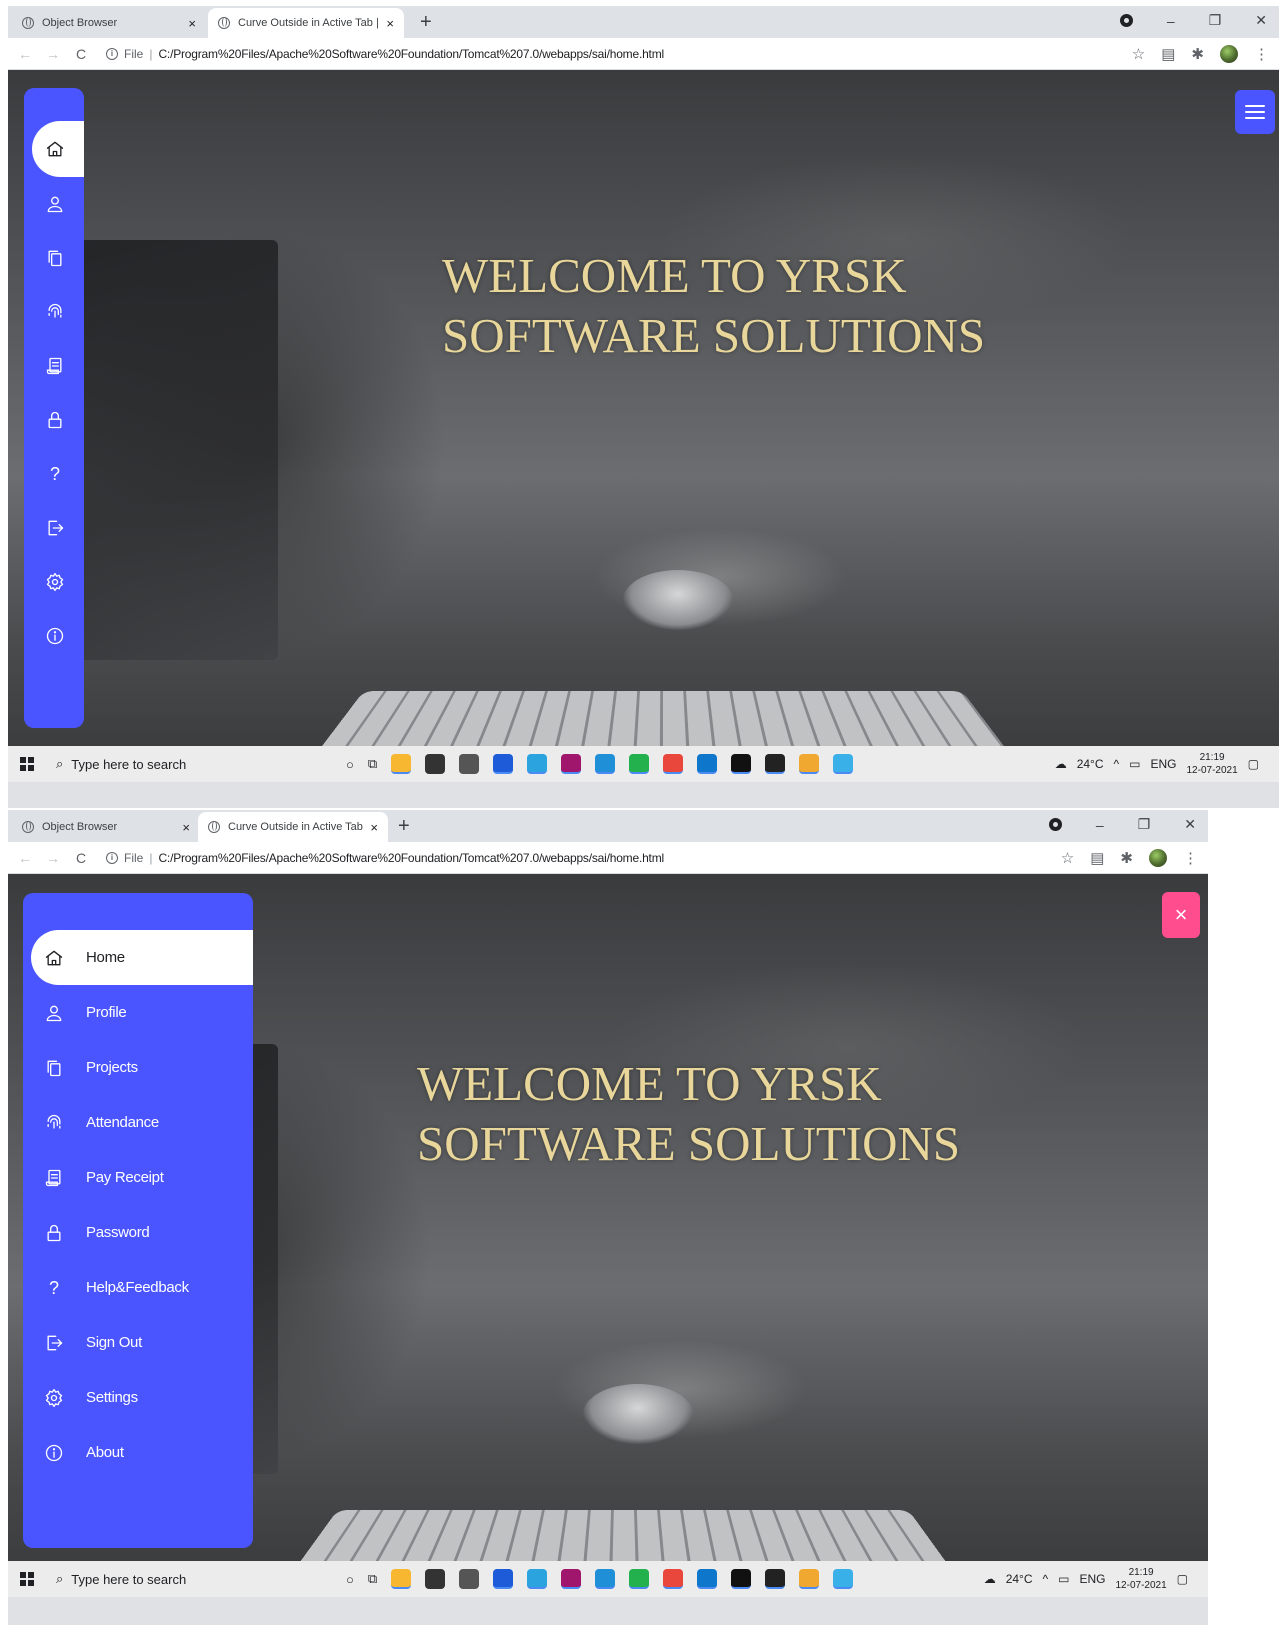  What do you see at coordinates (138, 1012) in the screenshot?
I see `sidebar-item-profile: Profile` at bounding box center [138, 1012].